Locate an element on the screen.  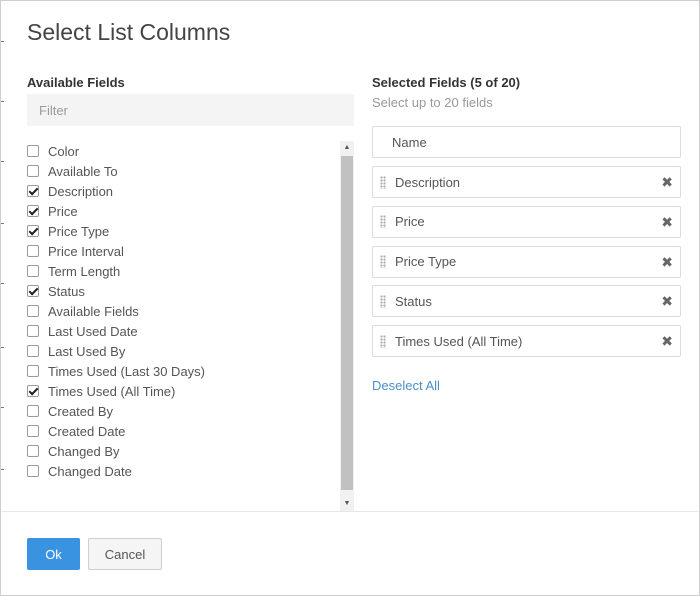
available-fields-scrollbar: ▲ ▼ is located at coordinates (347, 326).